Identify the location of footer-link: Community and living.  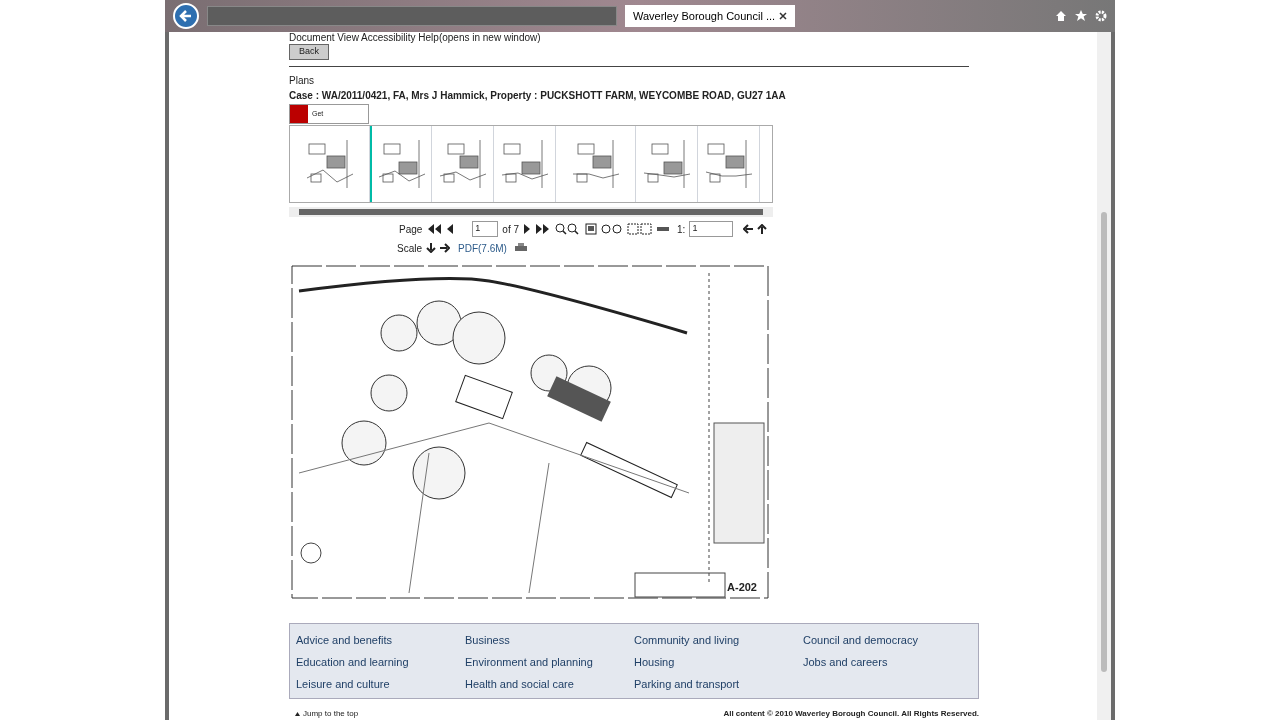
(718, 640).